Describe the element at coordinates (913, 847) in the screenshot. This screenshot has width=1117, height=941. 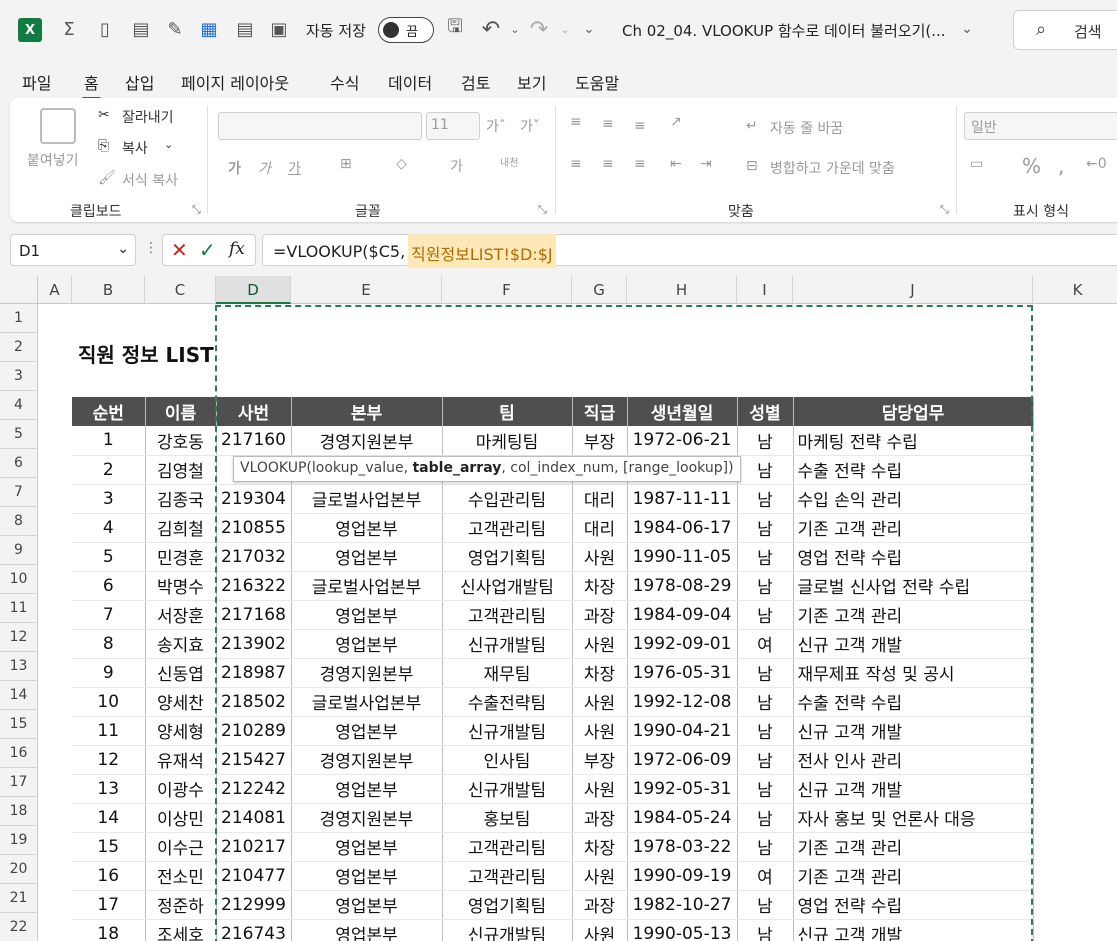
I see `table-cell: 기존 고객 관리` at that location.